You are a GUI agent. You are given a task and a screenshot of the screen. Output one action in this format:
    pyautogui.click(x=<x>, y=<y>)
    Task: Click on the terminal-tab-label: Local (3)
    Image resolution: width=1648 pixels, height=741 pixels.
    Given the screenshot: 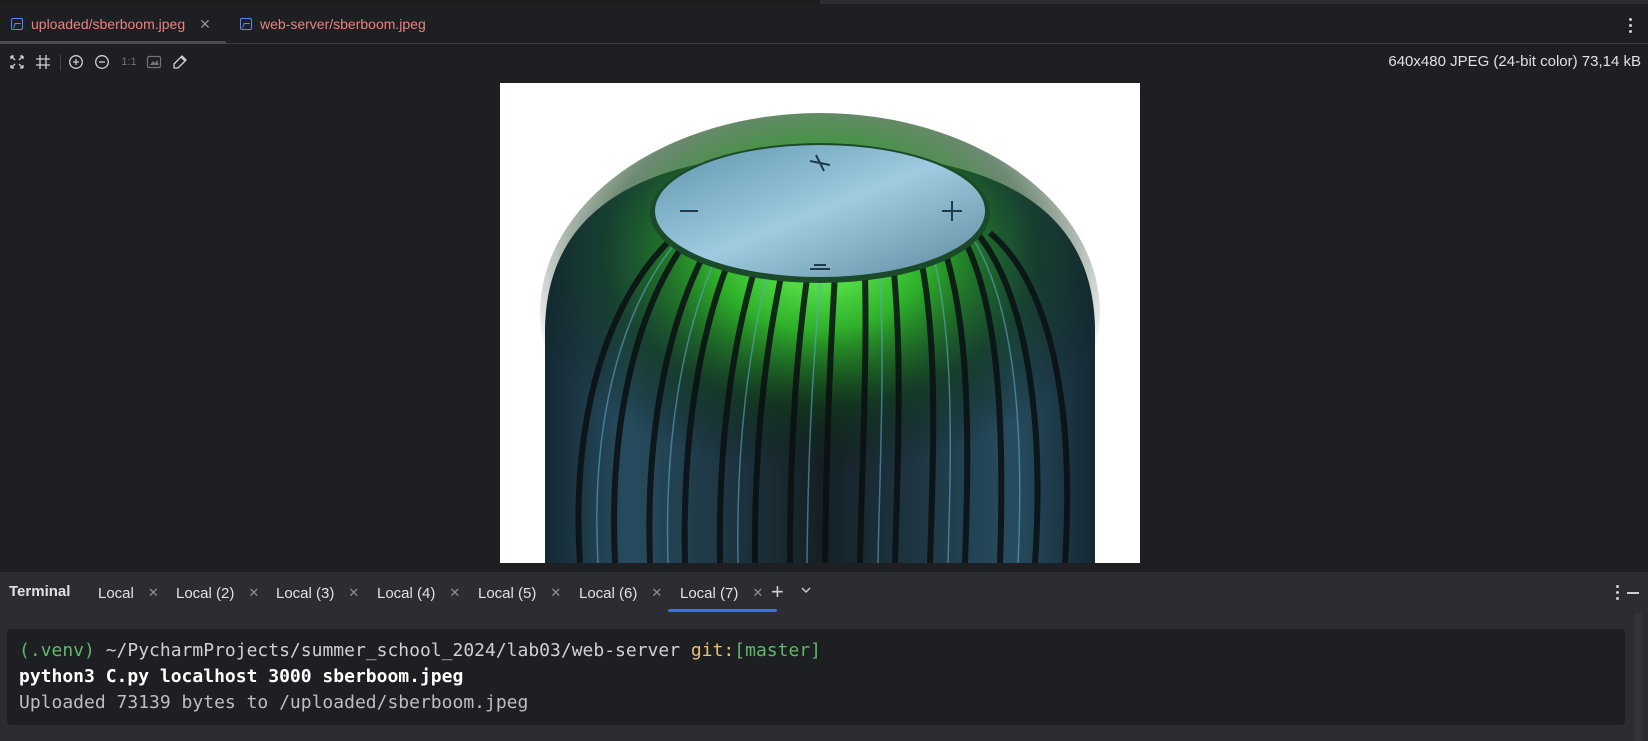 What is the action you would take?
    pyautogui.click(x=305, y=593)
    